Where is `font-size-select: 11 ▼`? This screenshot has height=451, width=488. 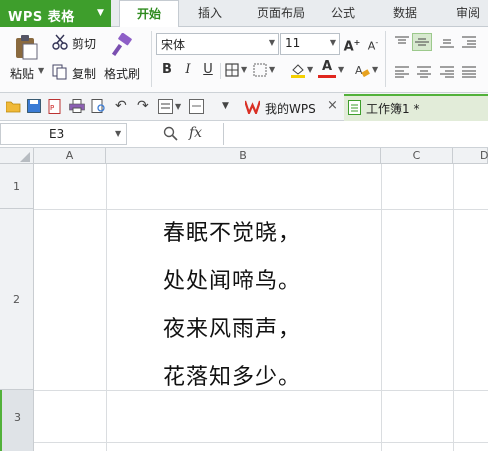
font-size-select: 11 ▼ is located at coordinates (310, 44).